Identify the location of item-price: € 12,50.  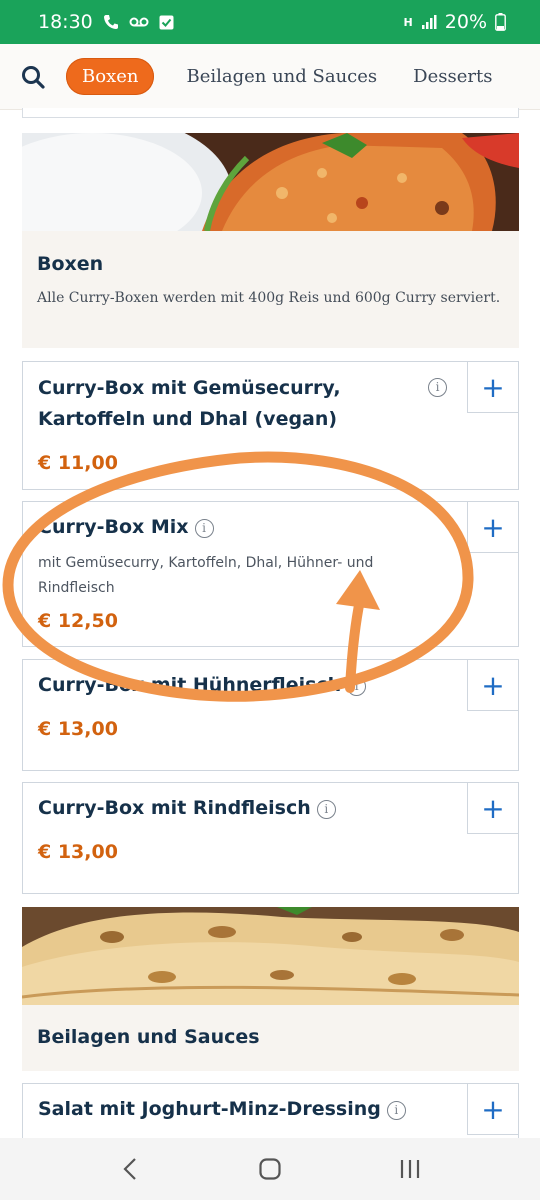
(78, 621).